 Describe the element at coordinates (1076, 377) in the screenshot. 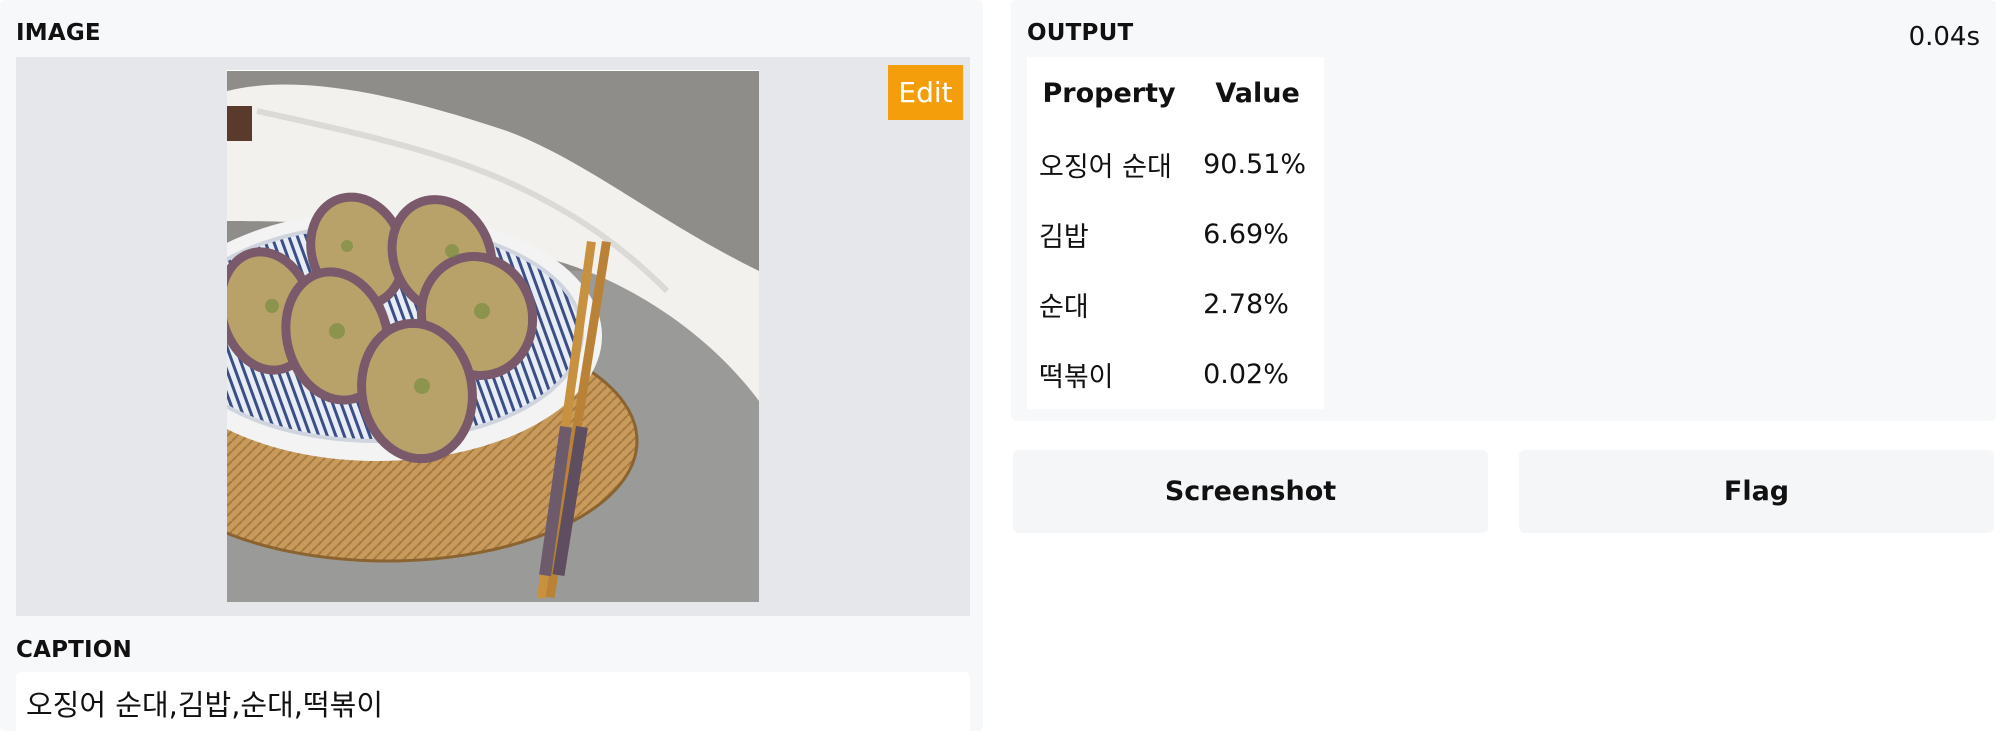

I see `property-cell: 떡볶이` at that location.